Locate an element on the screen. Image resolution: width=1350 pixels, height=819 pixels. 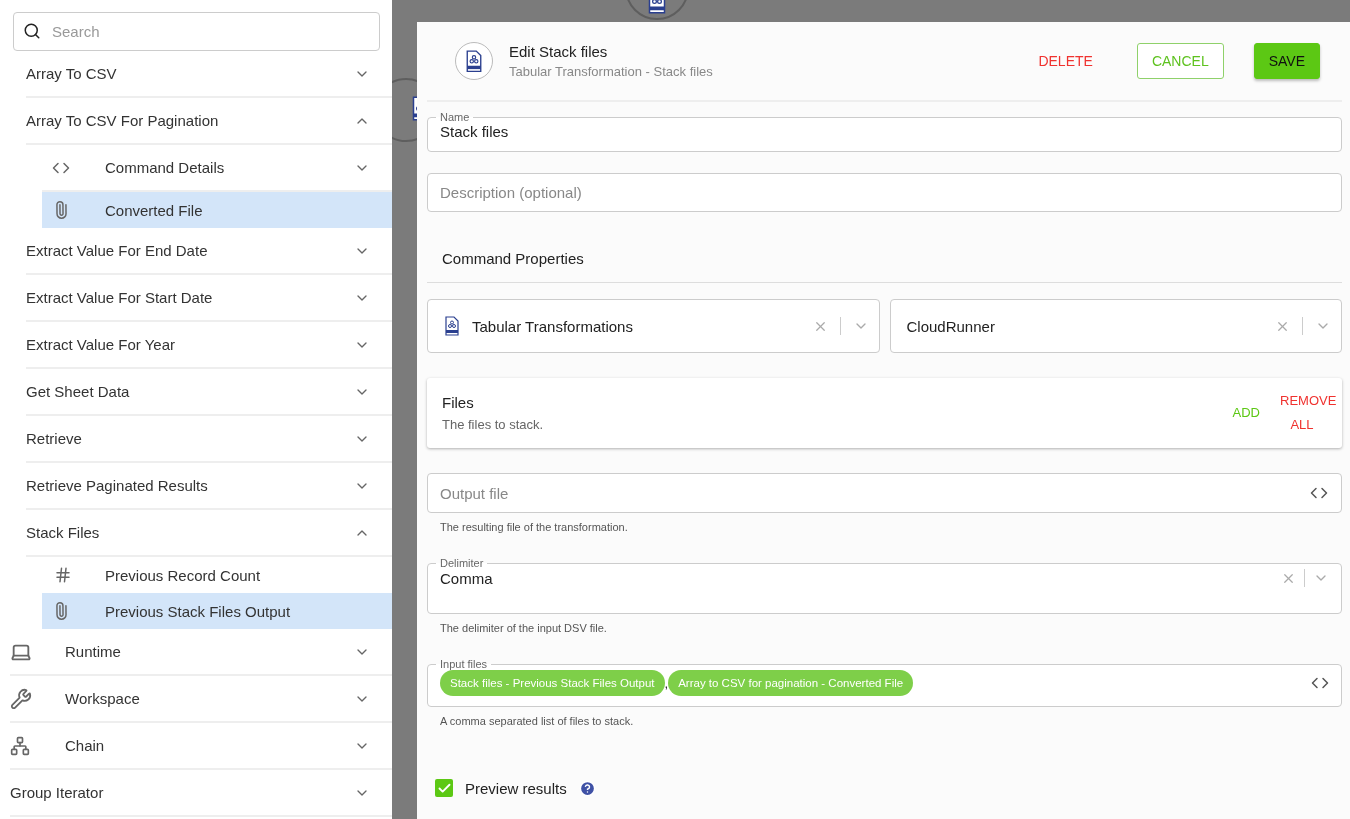
description-field: Description (optional) is located at coordinates (884, 192).